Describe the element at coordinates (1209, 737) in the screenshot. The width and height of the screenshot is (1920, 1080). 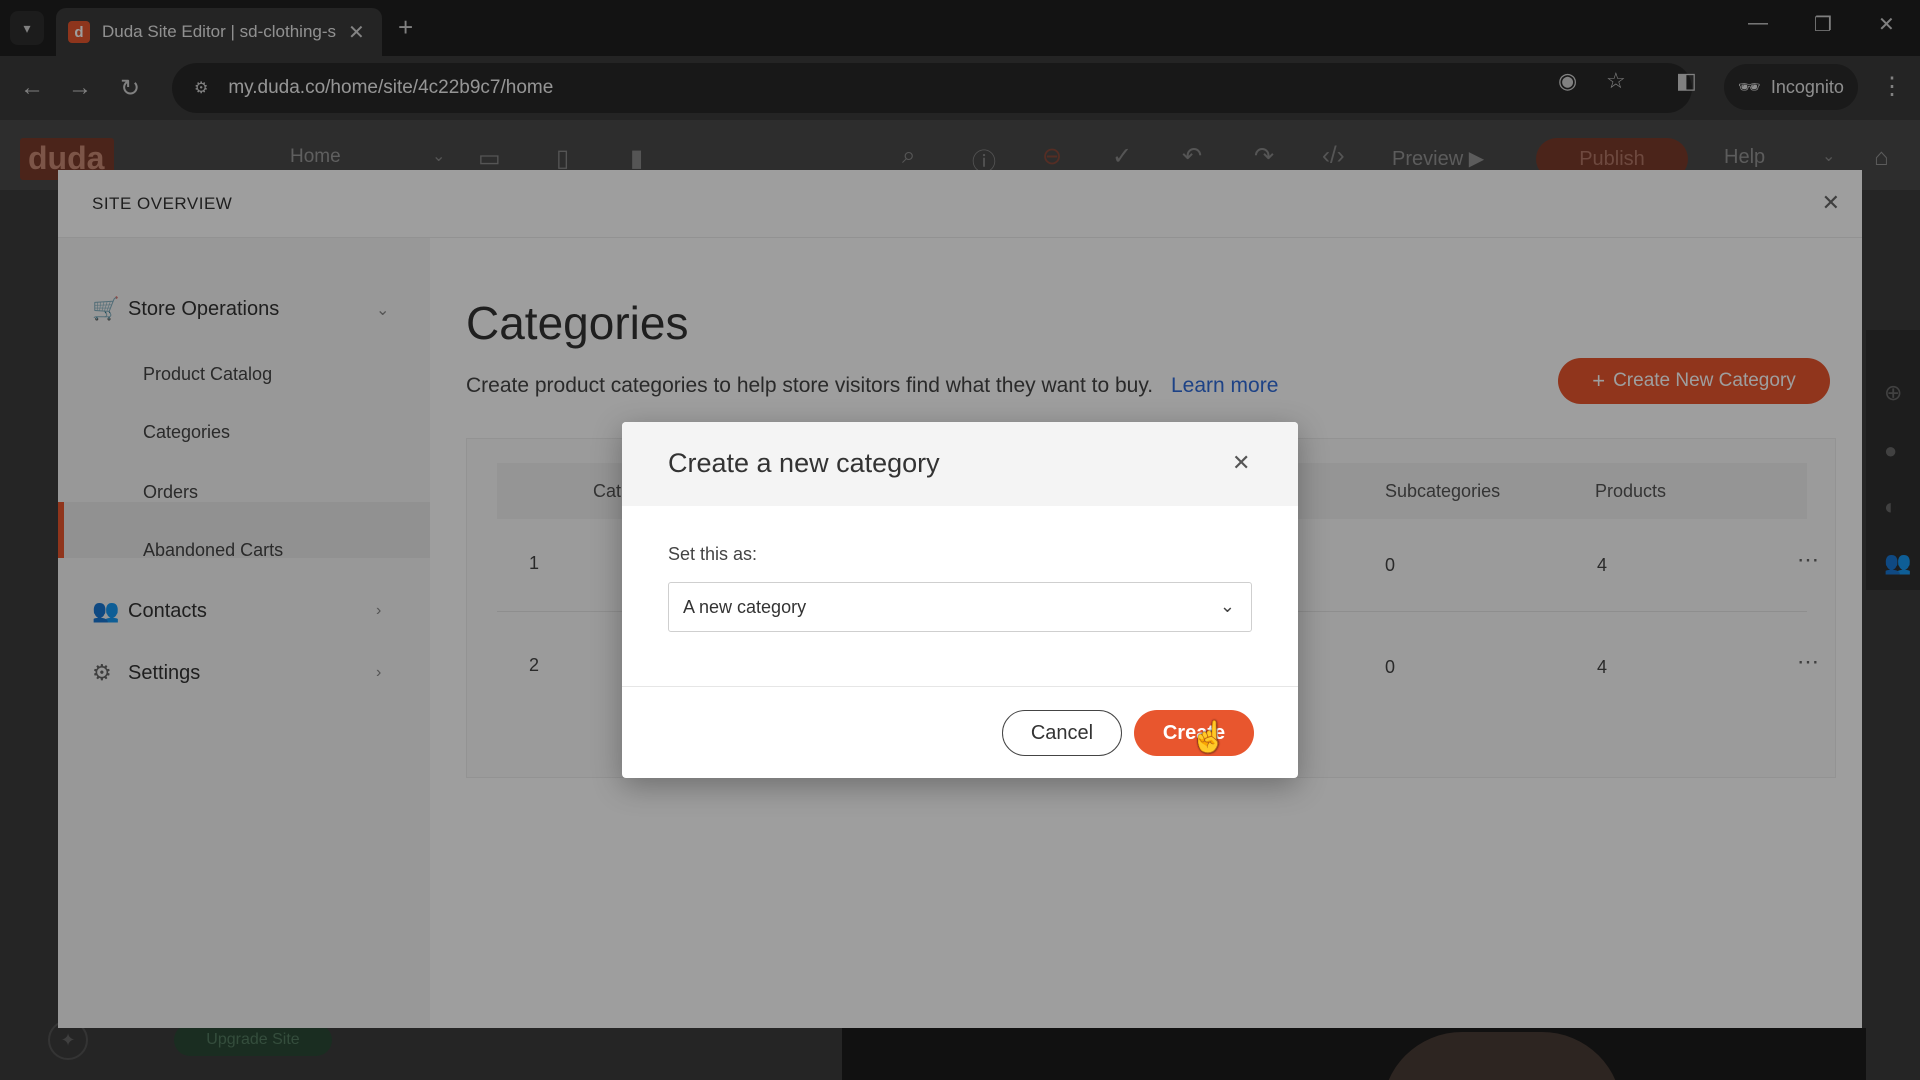
I see `hand-cursor-icon: ☝` at that location.